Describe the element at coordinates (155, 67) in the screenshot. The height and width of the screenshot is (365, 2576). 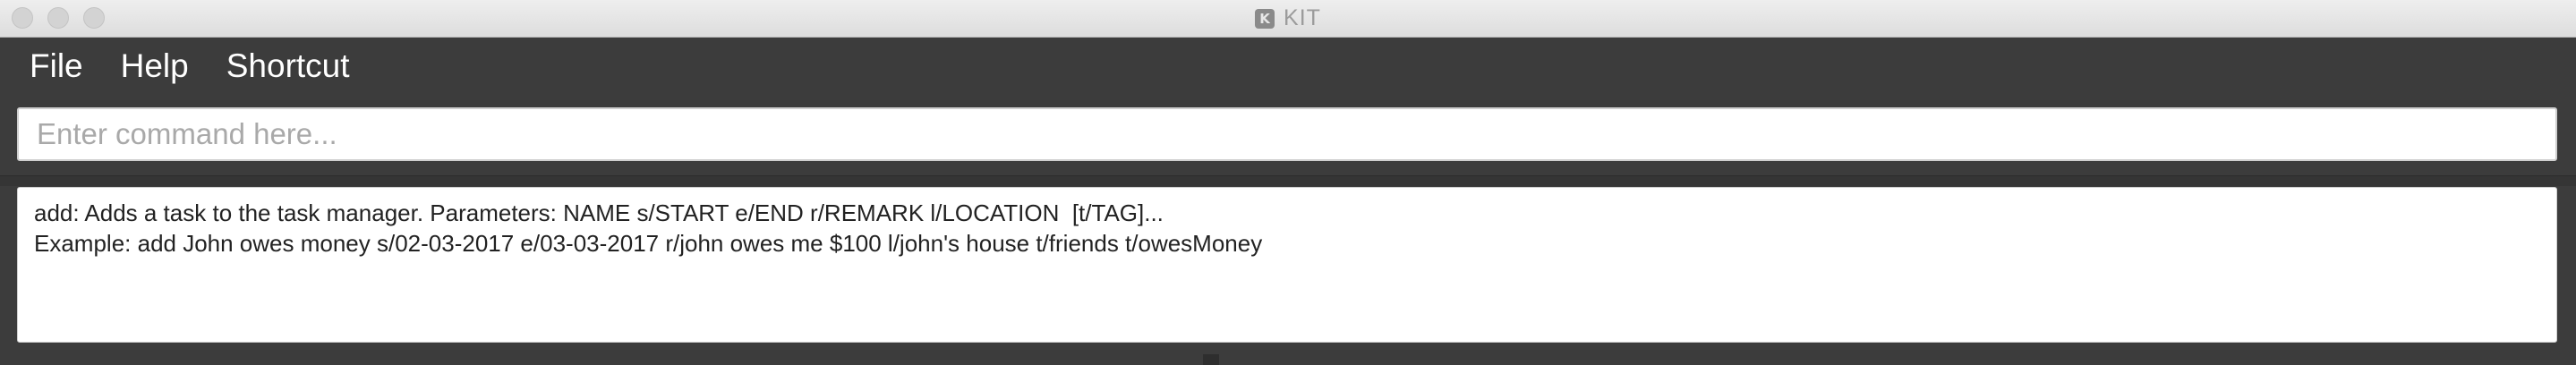
I see `menu-help: Help` at that location.